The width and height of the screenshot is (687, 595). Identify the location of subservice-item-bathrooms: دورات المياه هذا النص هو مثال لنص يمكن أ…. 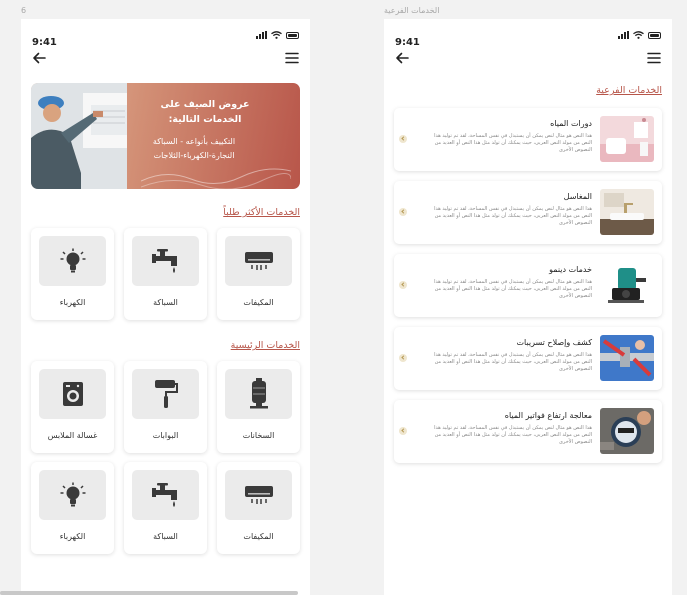
(528, 139).